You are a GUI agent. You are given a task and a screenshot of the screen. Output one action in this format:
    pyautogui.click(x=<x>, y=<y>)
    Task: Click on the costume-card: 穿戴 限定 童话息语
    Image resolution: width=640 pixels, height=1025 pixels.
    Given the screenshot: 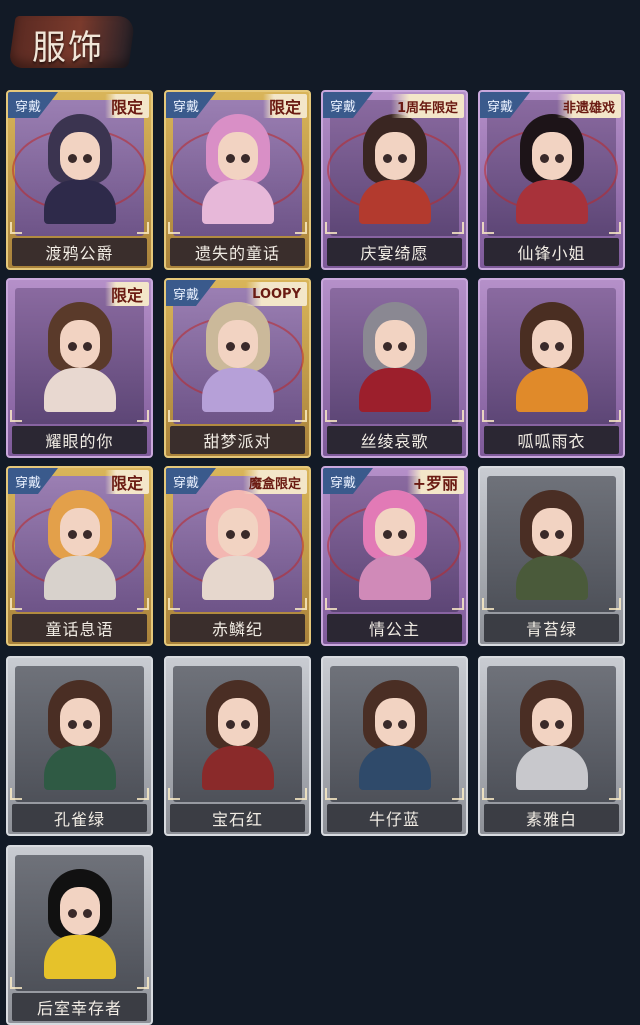 What is the action you would take?
    pyautogui.click(x=79, y=556)
    